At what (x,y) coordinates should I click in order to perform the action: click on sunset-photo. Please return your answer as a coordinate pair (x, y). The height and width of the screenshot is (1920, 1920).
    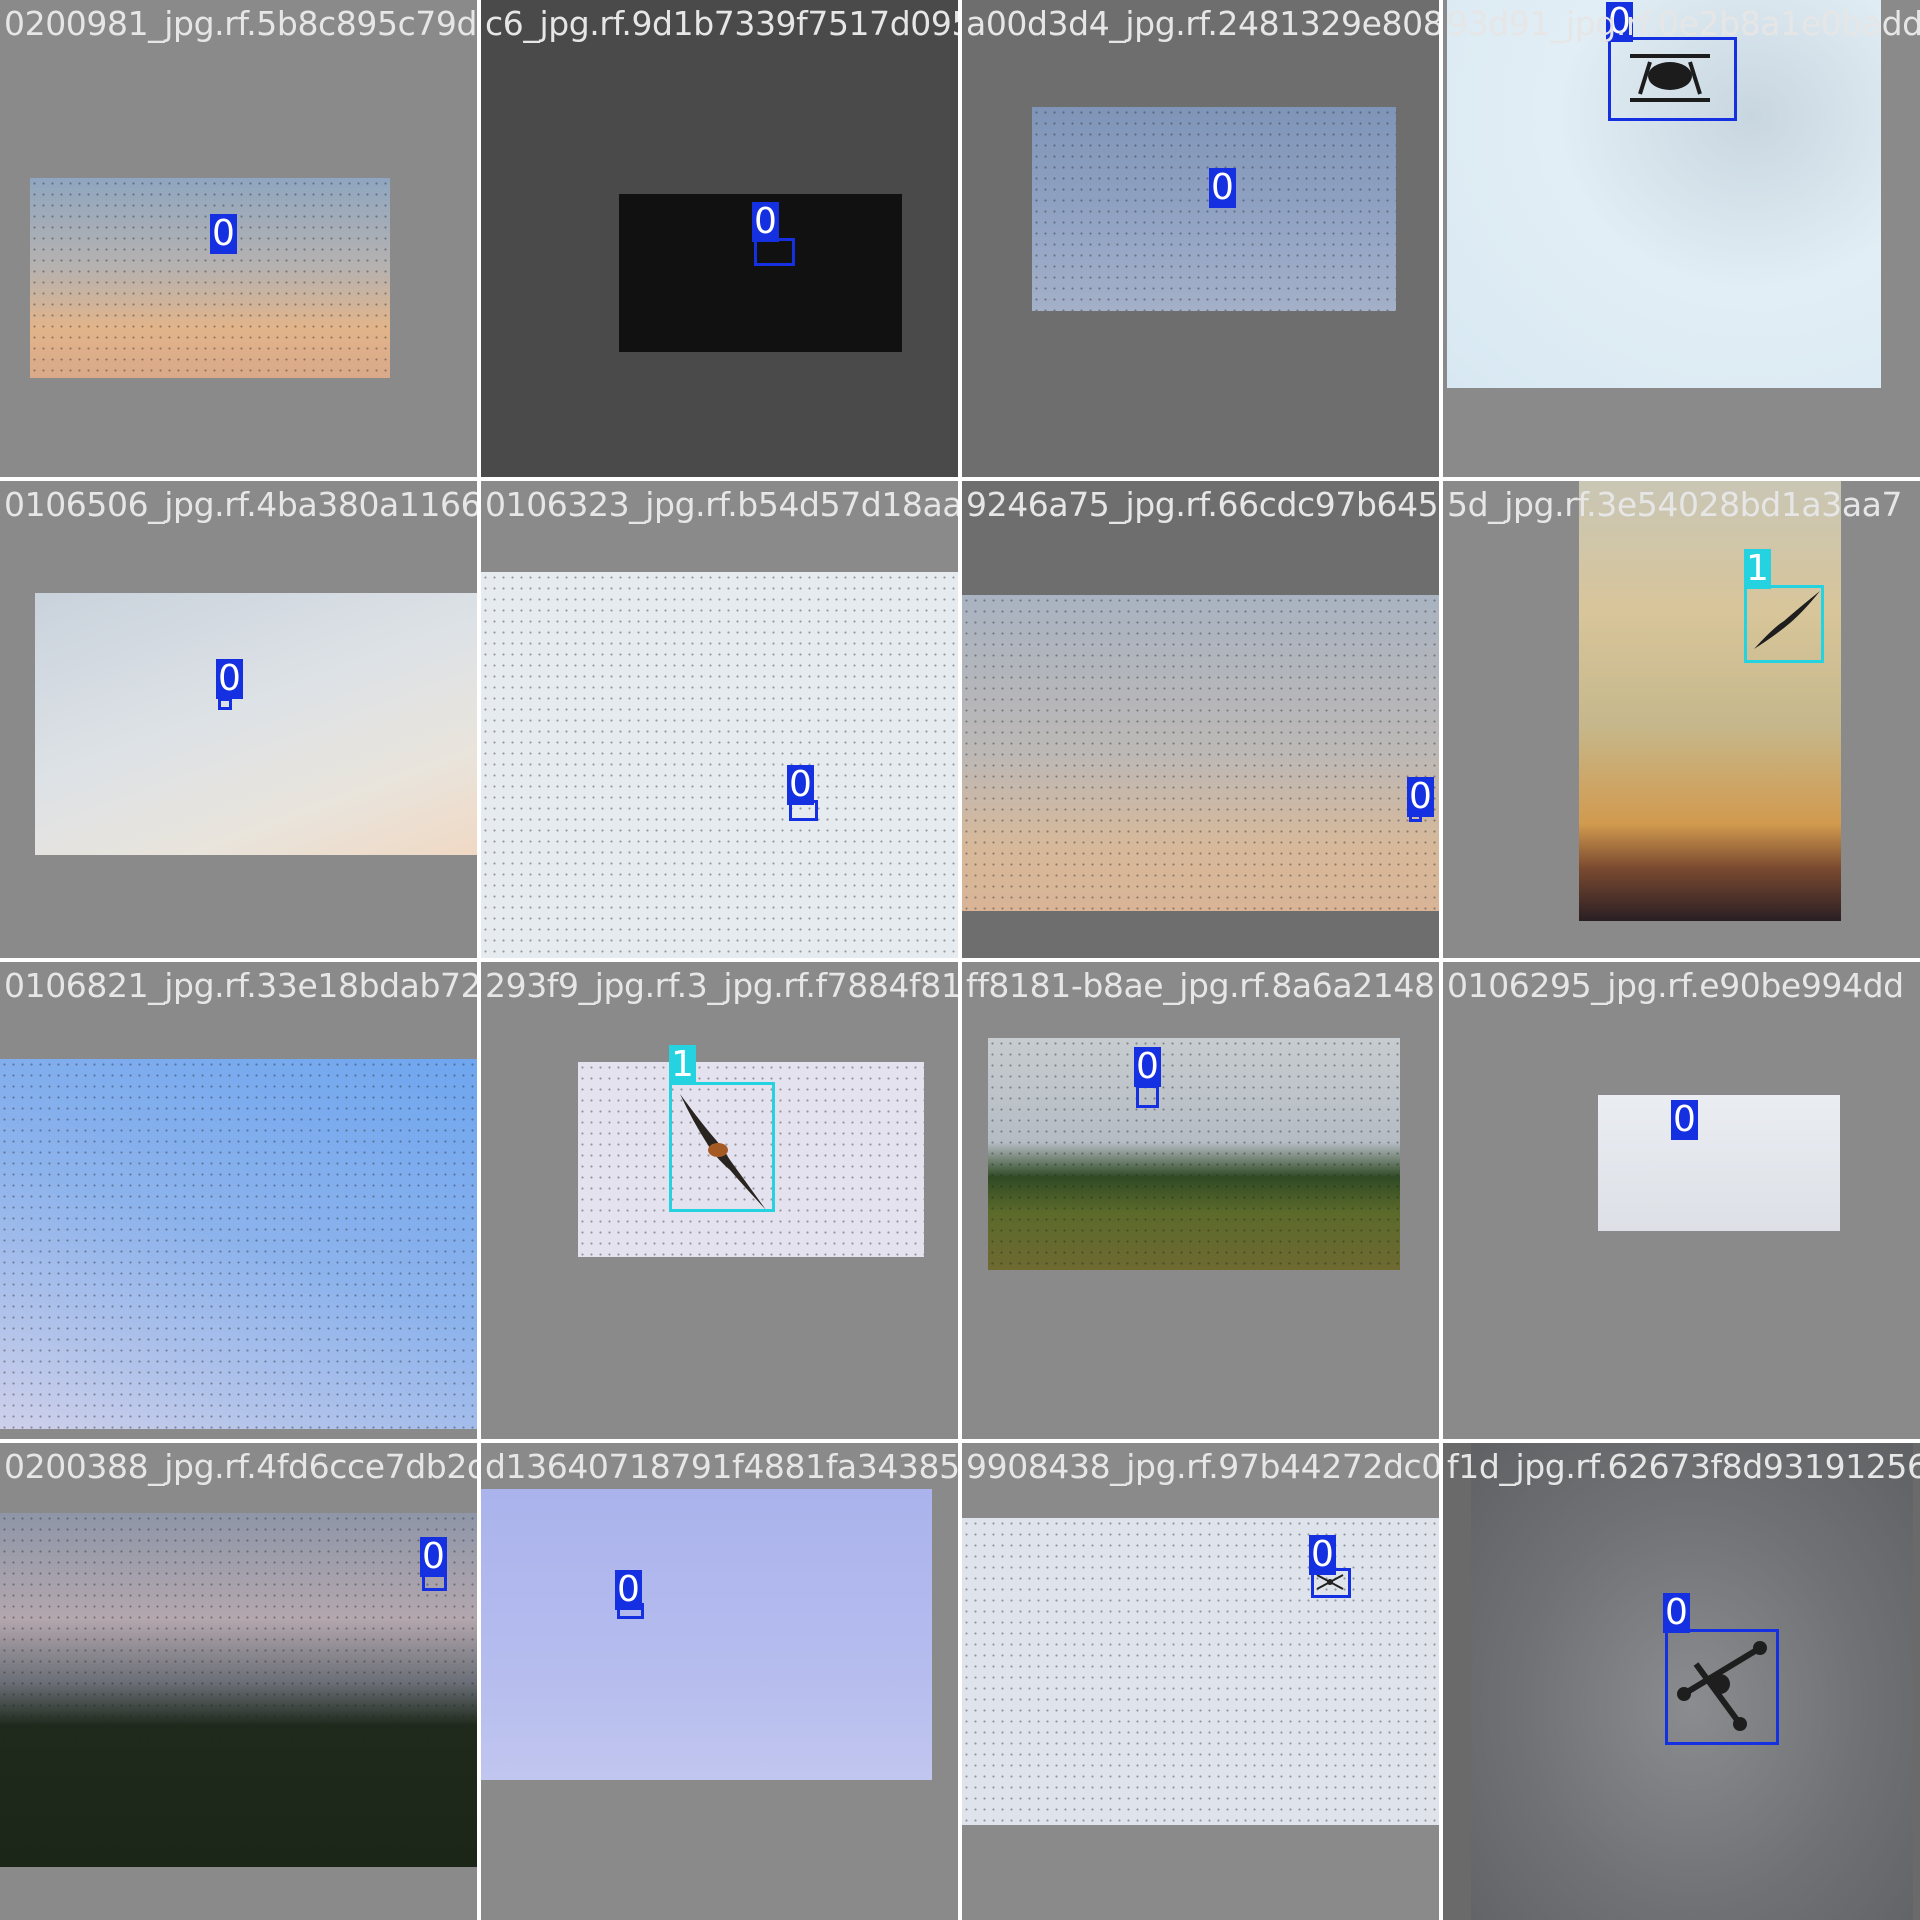
    Looking at the image, I should click on (1710, 701).